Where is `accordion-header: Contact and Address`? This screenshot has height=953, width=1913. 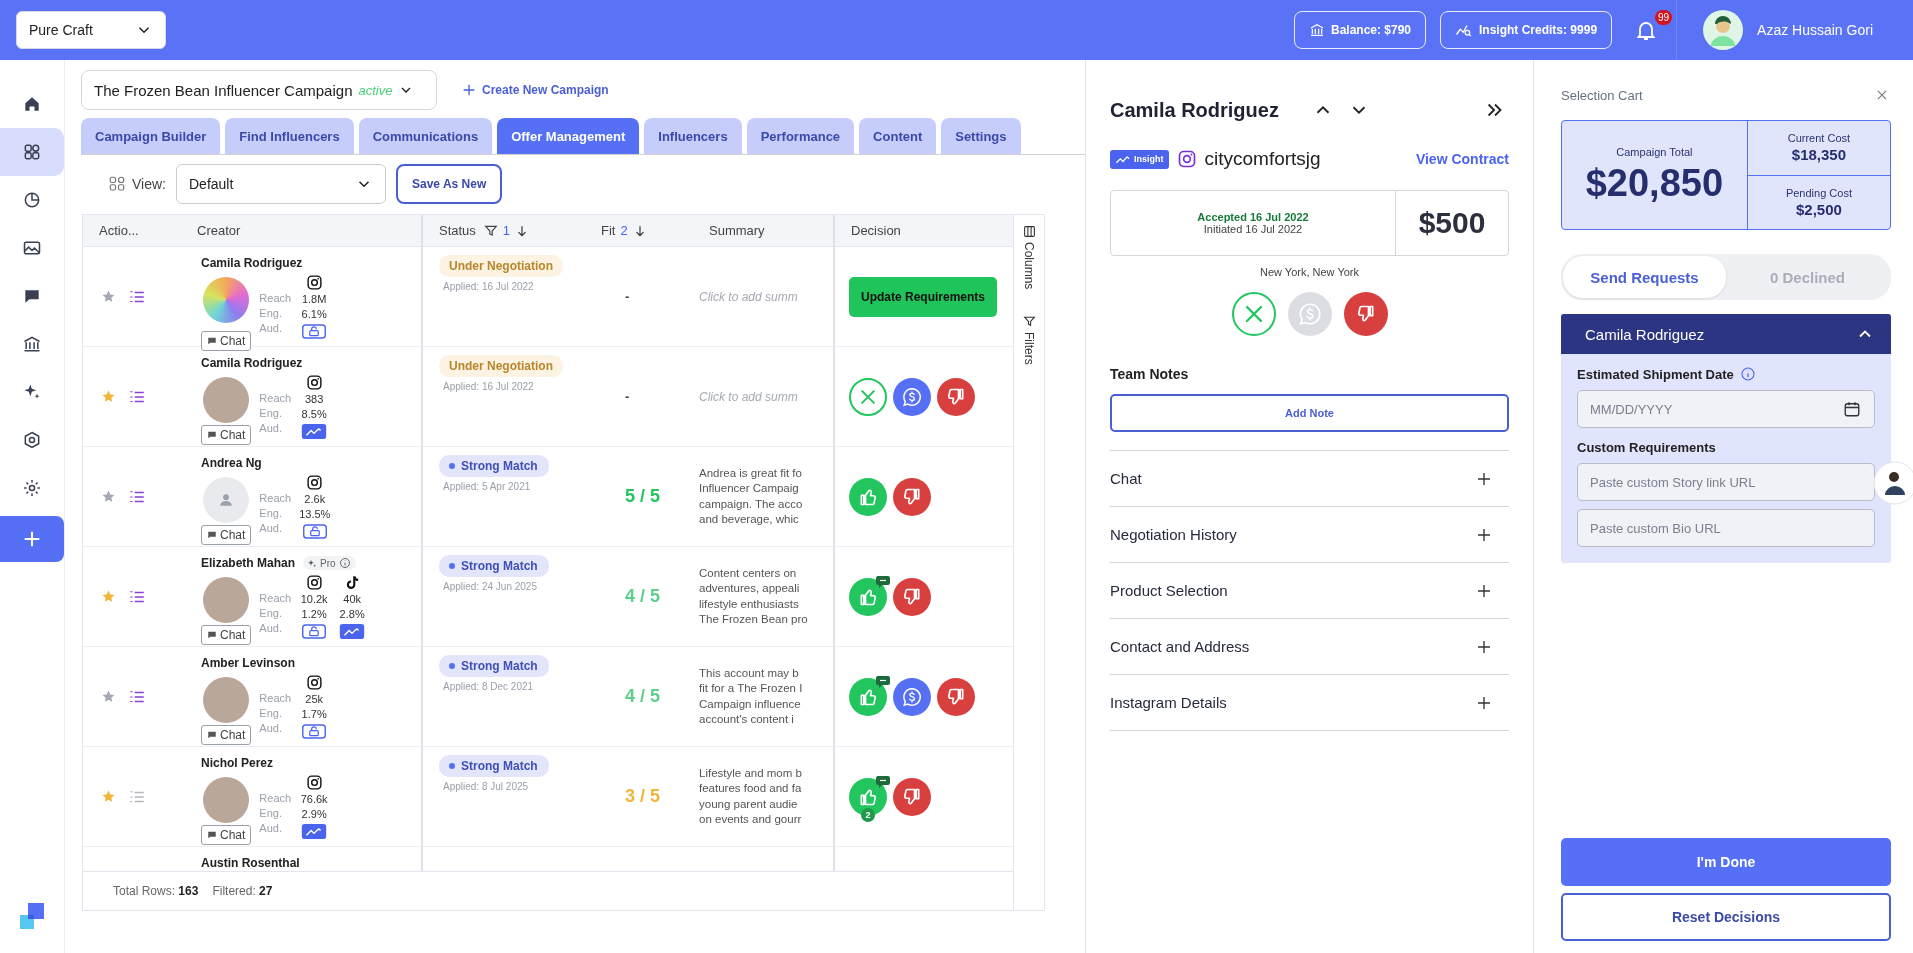 accordion-header: Contact and Address is located at coordinates (1309, 647).